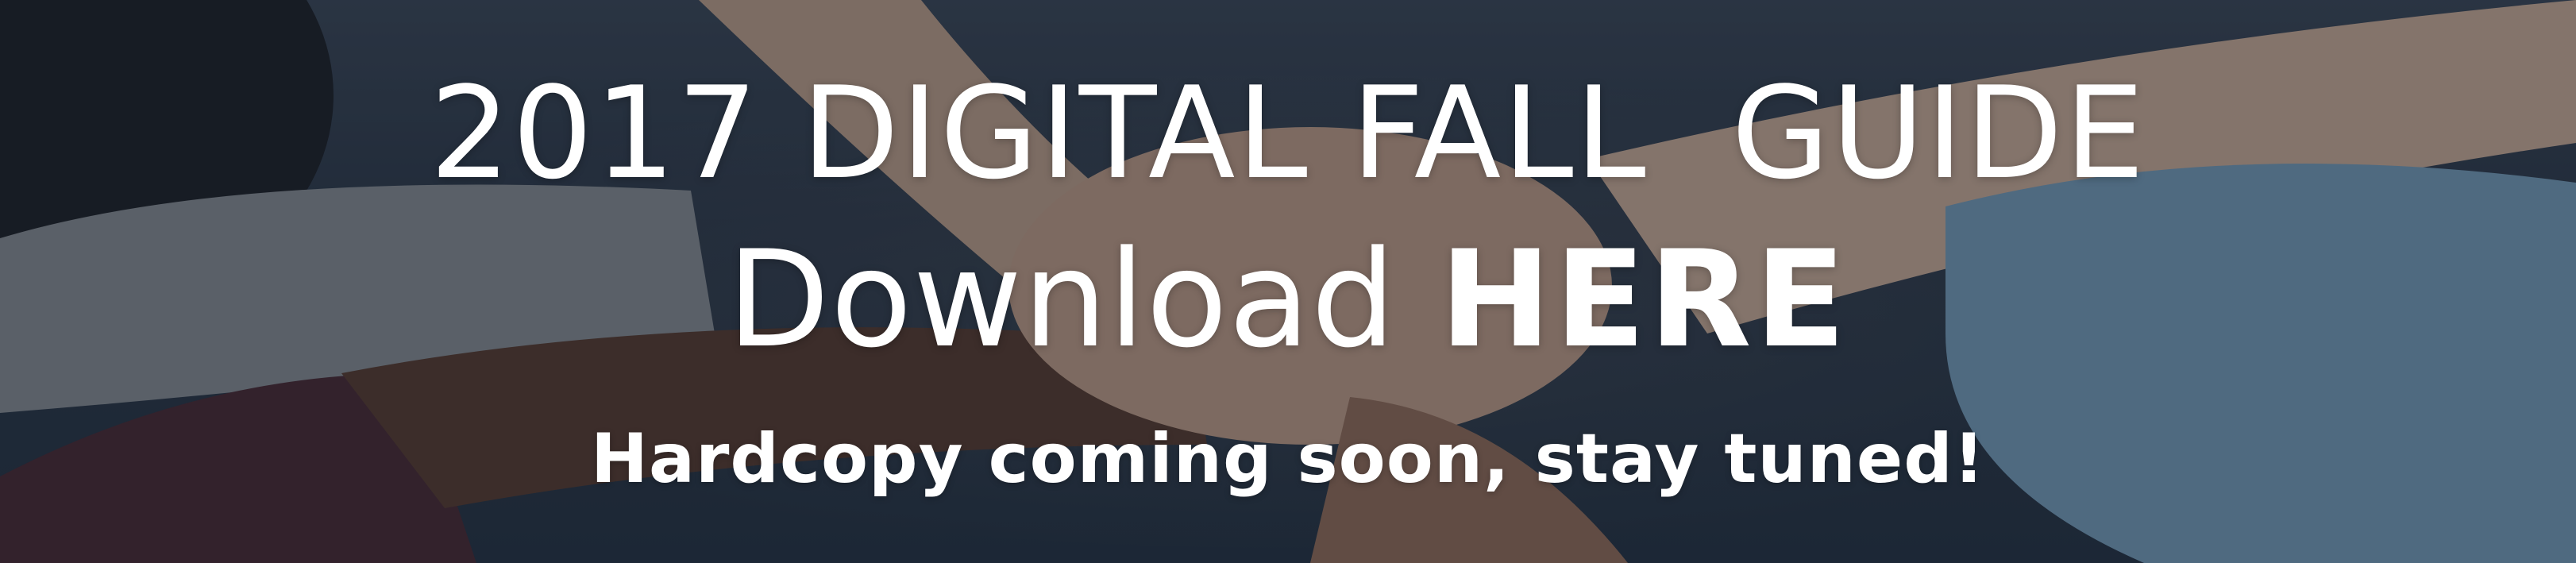  Describe the element at coordinates (1288, 459) in the screenshot. I see `hardcopy-tagline: Hardcopy coming soon, stay tuned!` at that location.